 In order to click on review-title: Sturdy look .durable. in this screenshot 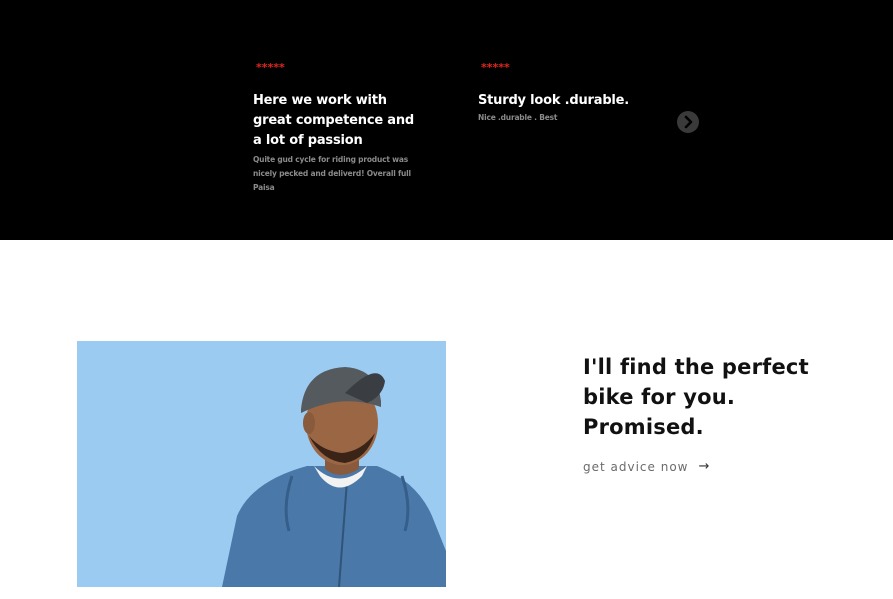, I will do `click(554, 100)`.